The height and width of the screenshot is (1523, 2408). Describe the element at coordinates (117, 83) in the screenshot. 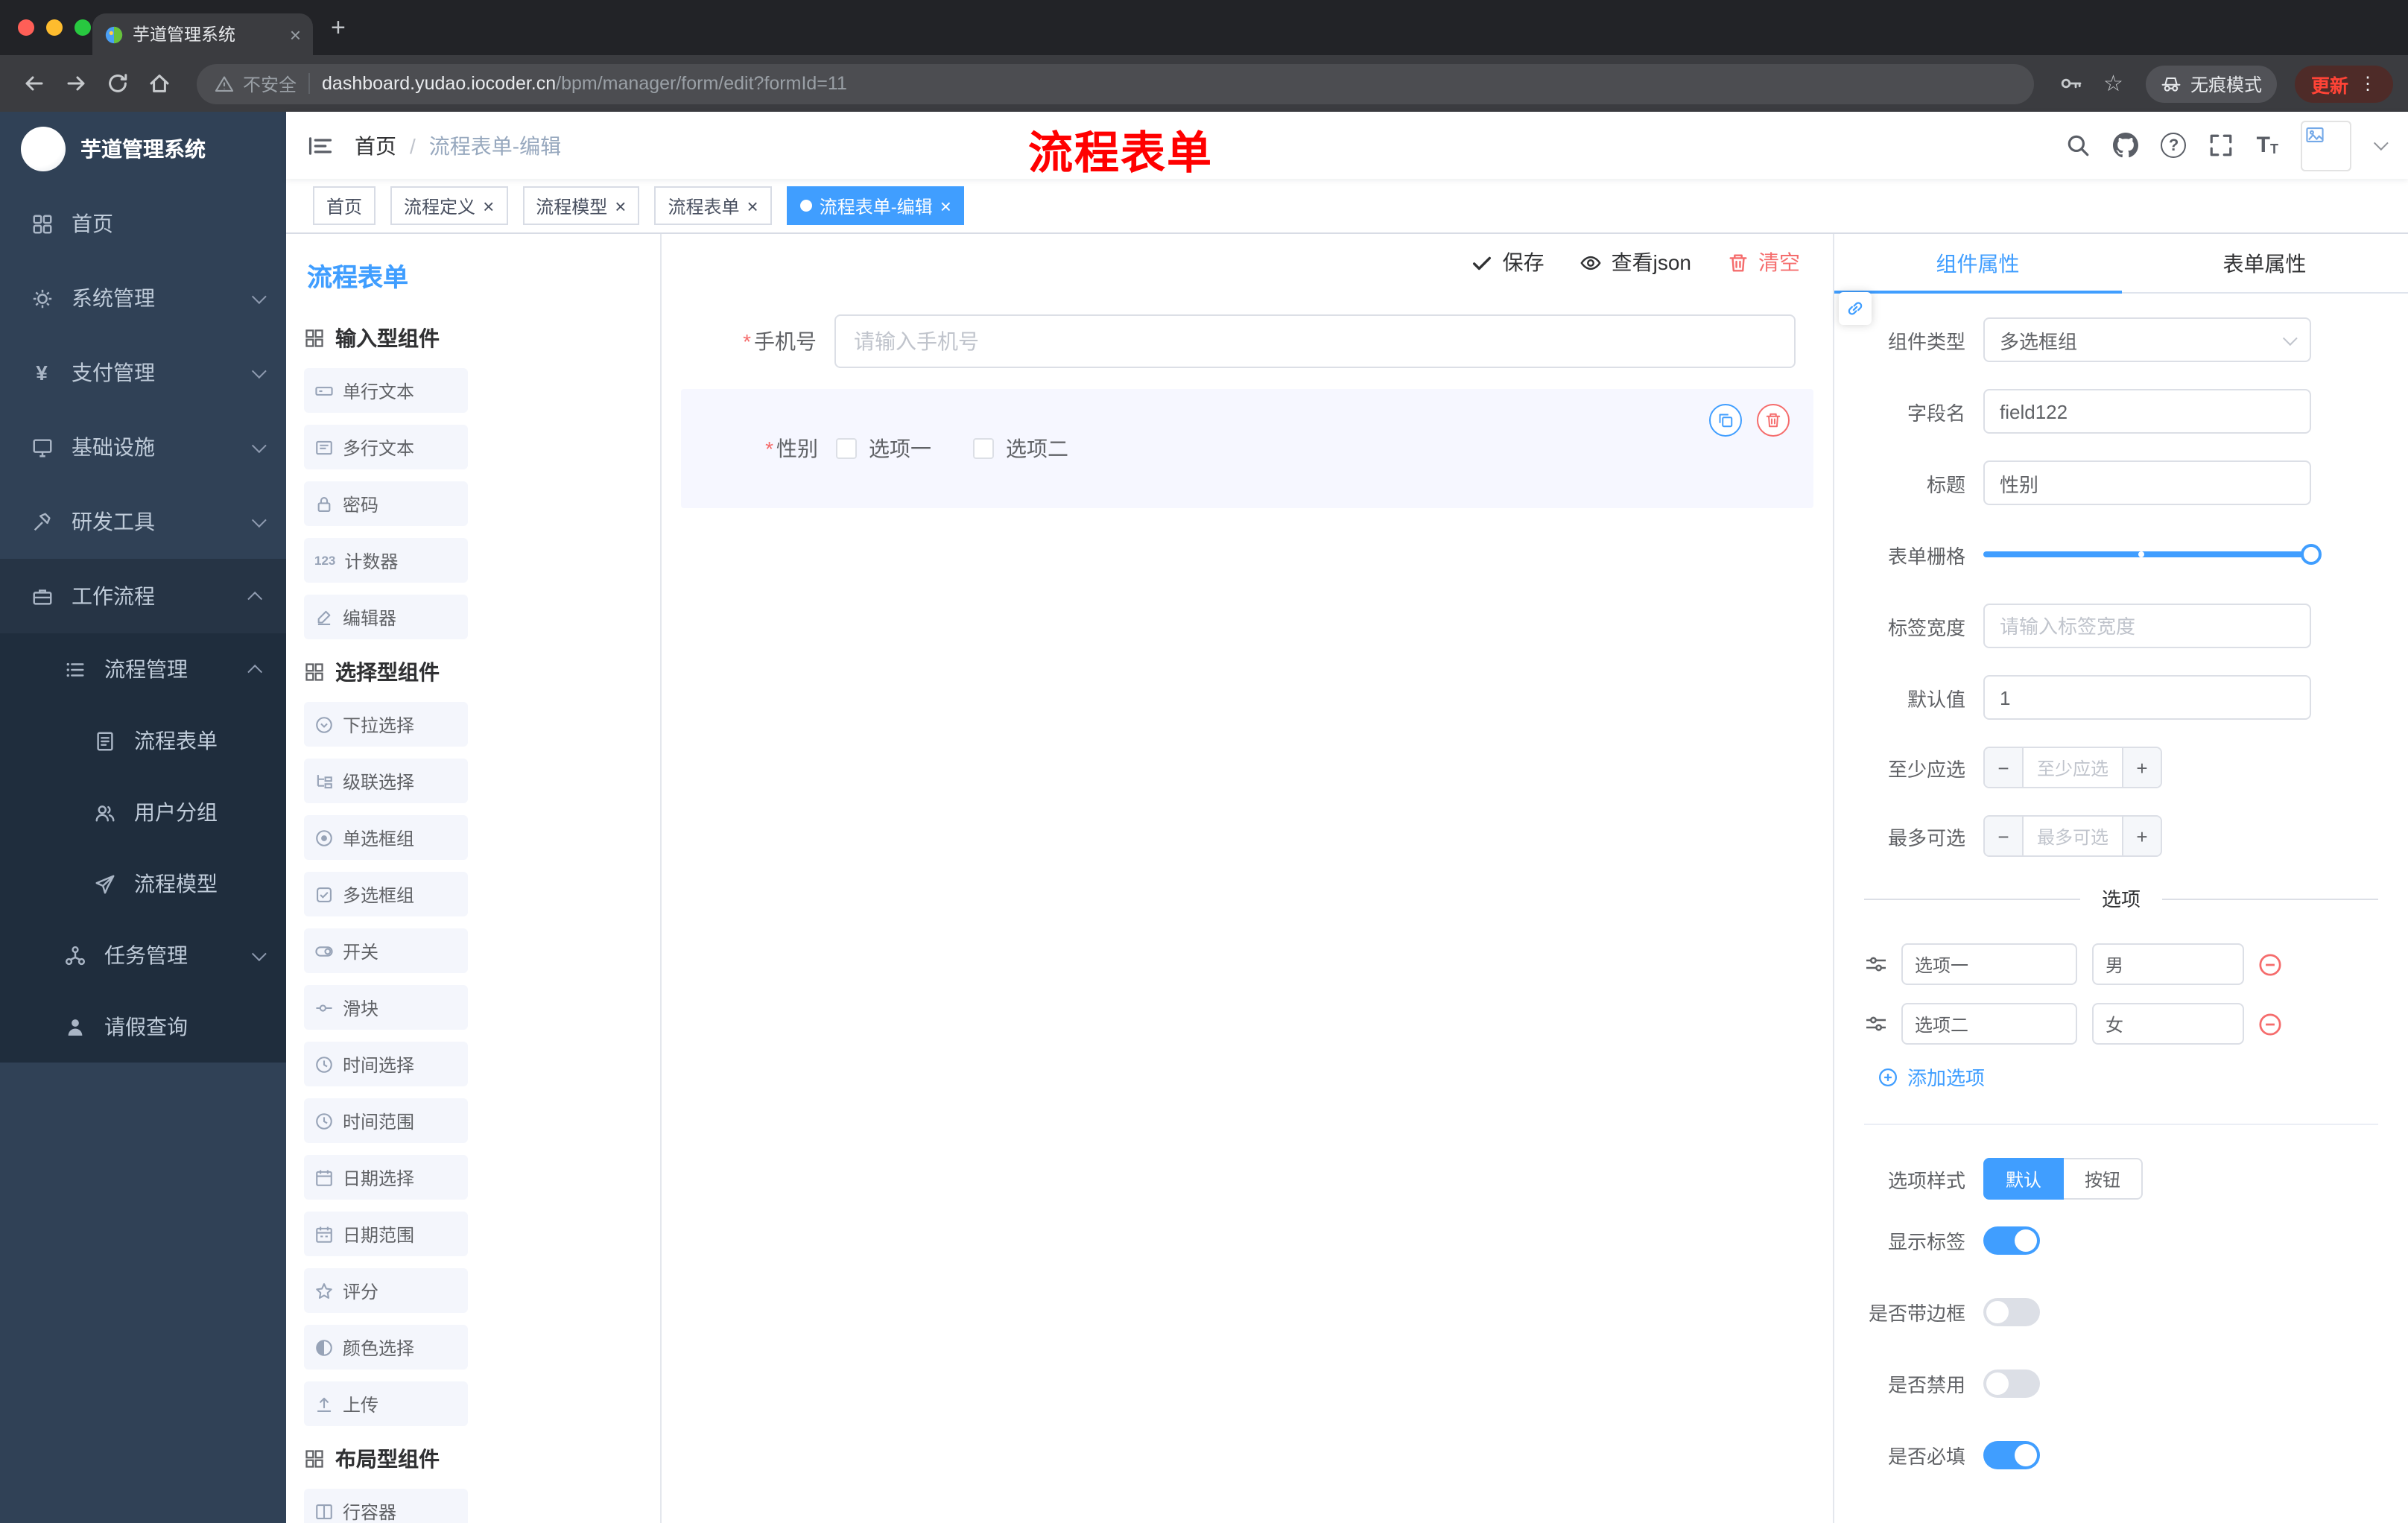

I see `reload-button` at that location.